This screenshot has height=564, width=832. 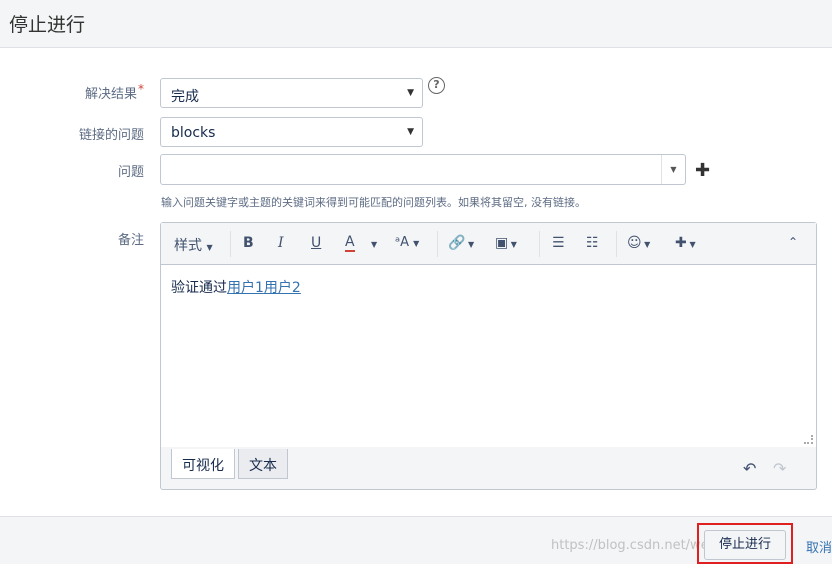 I want to click on dialog-header: 停止进行, so click(x=416, y=24).